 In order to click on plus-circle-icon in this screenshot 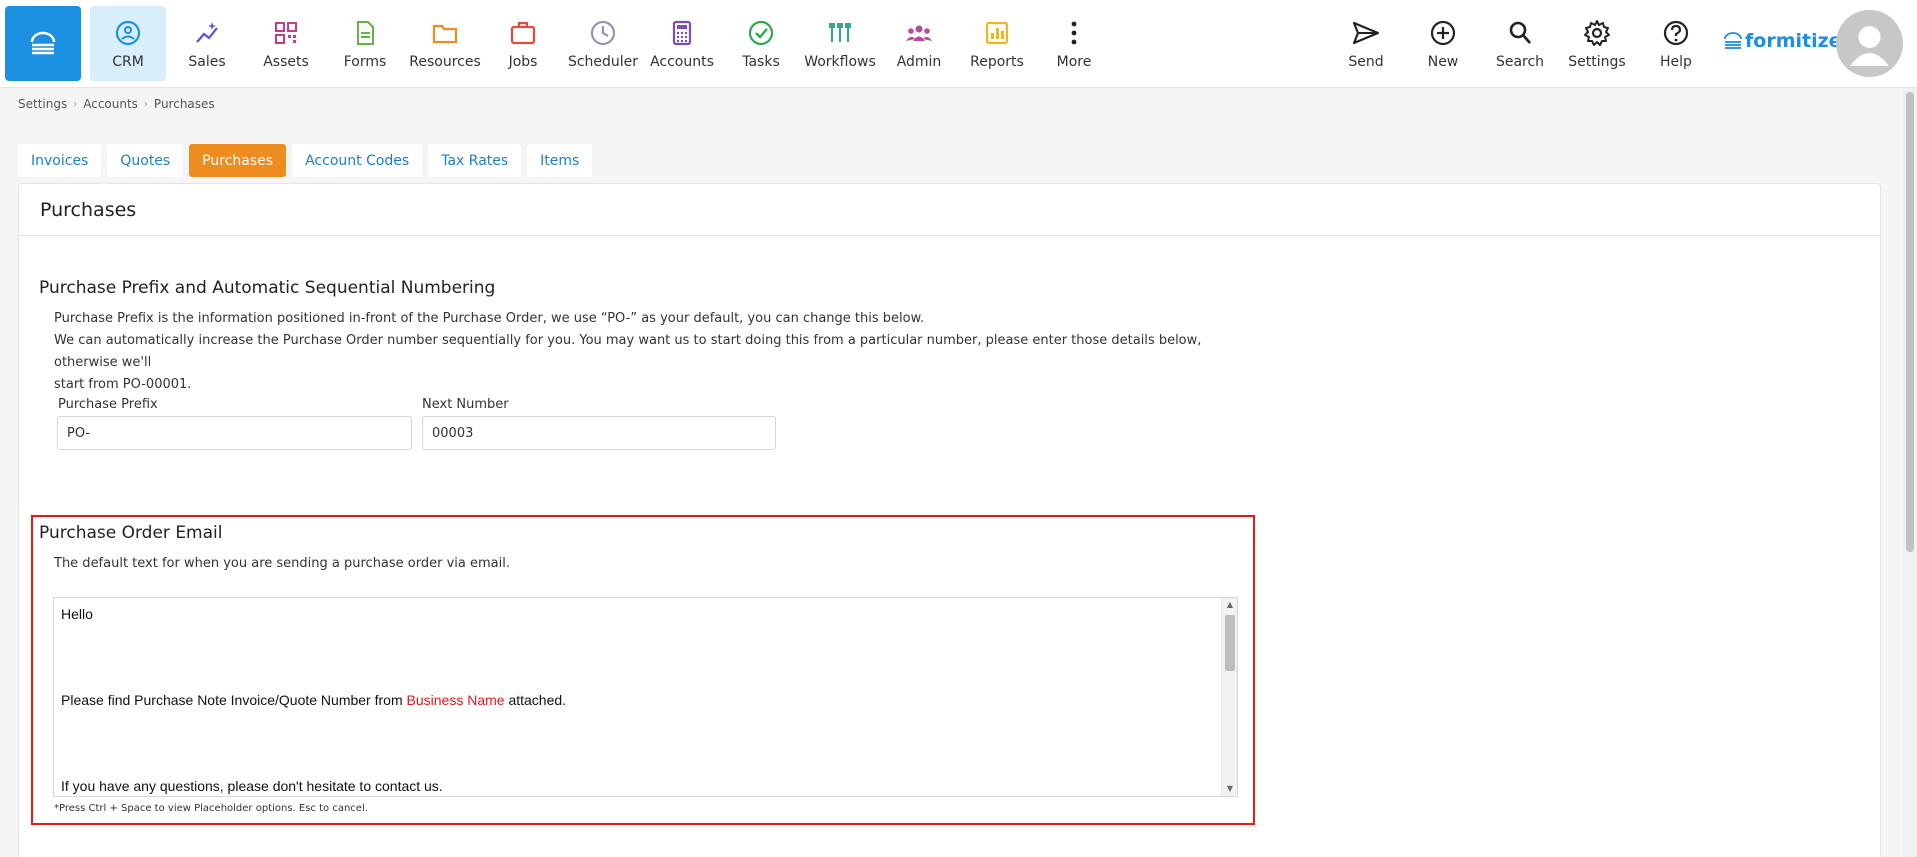, I will do `click(1443, 33)`.